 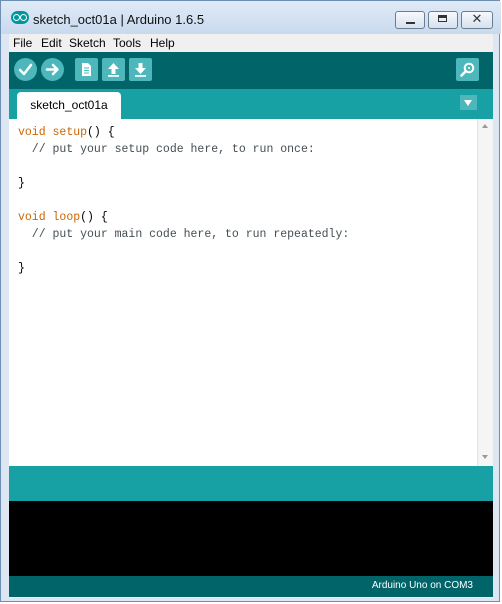 I want to click on check-icon, so click(x=25, y=69).